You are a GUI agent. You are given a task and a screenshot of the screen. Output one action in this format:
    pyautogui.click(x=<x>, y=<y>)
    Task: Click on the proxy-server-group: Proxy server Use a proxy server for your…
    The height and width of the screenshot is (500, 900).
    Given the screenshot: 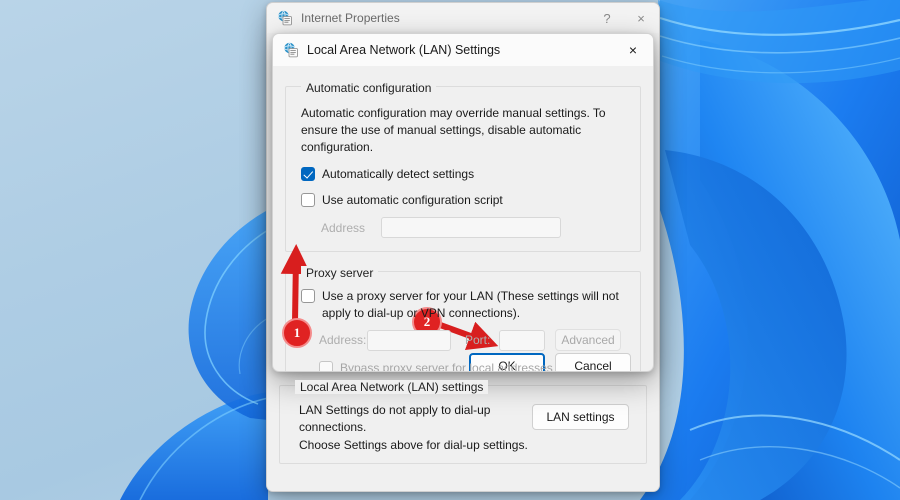 What is the action you would take?
    pyautogui.click(x=463, y=318)
    